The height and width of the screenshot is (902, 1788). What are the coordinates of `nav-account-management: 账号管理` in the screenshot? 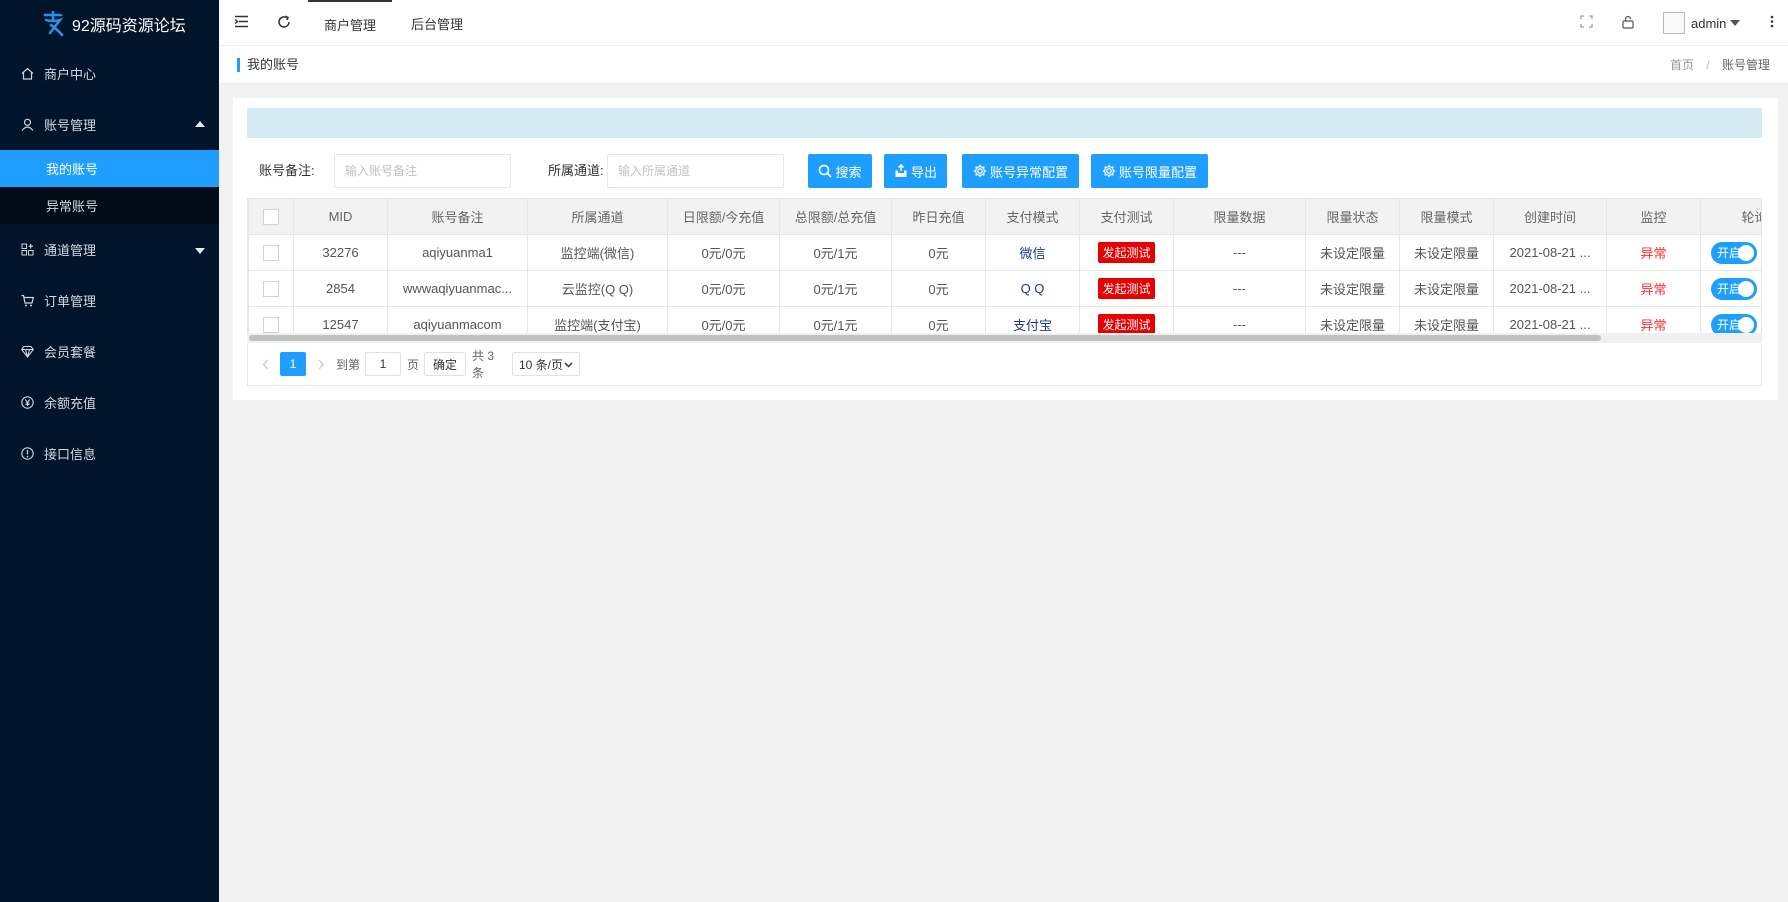 It's located at (109, 124).